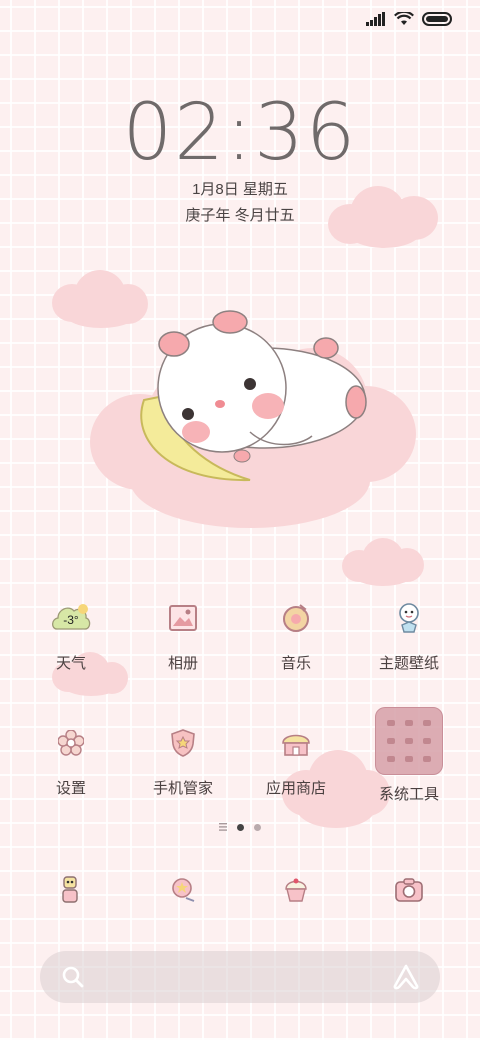 This screenshot has height=1040, width=480. What do you see at coordinates (182, 663) in the screenshot?
I see `app-label: 相册` at bounding box center [182, 663].